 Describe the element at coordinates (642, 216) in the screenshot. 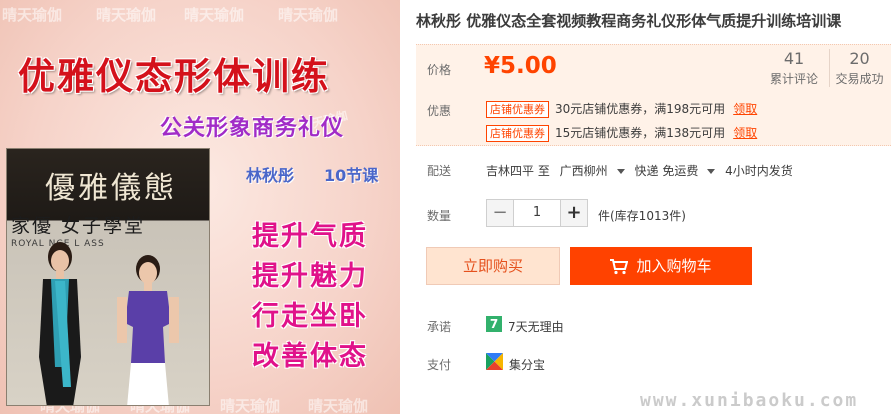

I see `stock-info: 件(库存1013件)` at that location.